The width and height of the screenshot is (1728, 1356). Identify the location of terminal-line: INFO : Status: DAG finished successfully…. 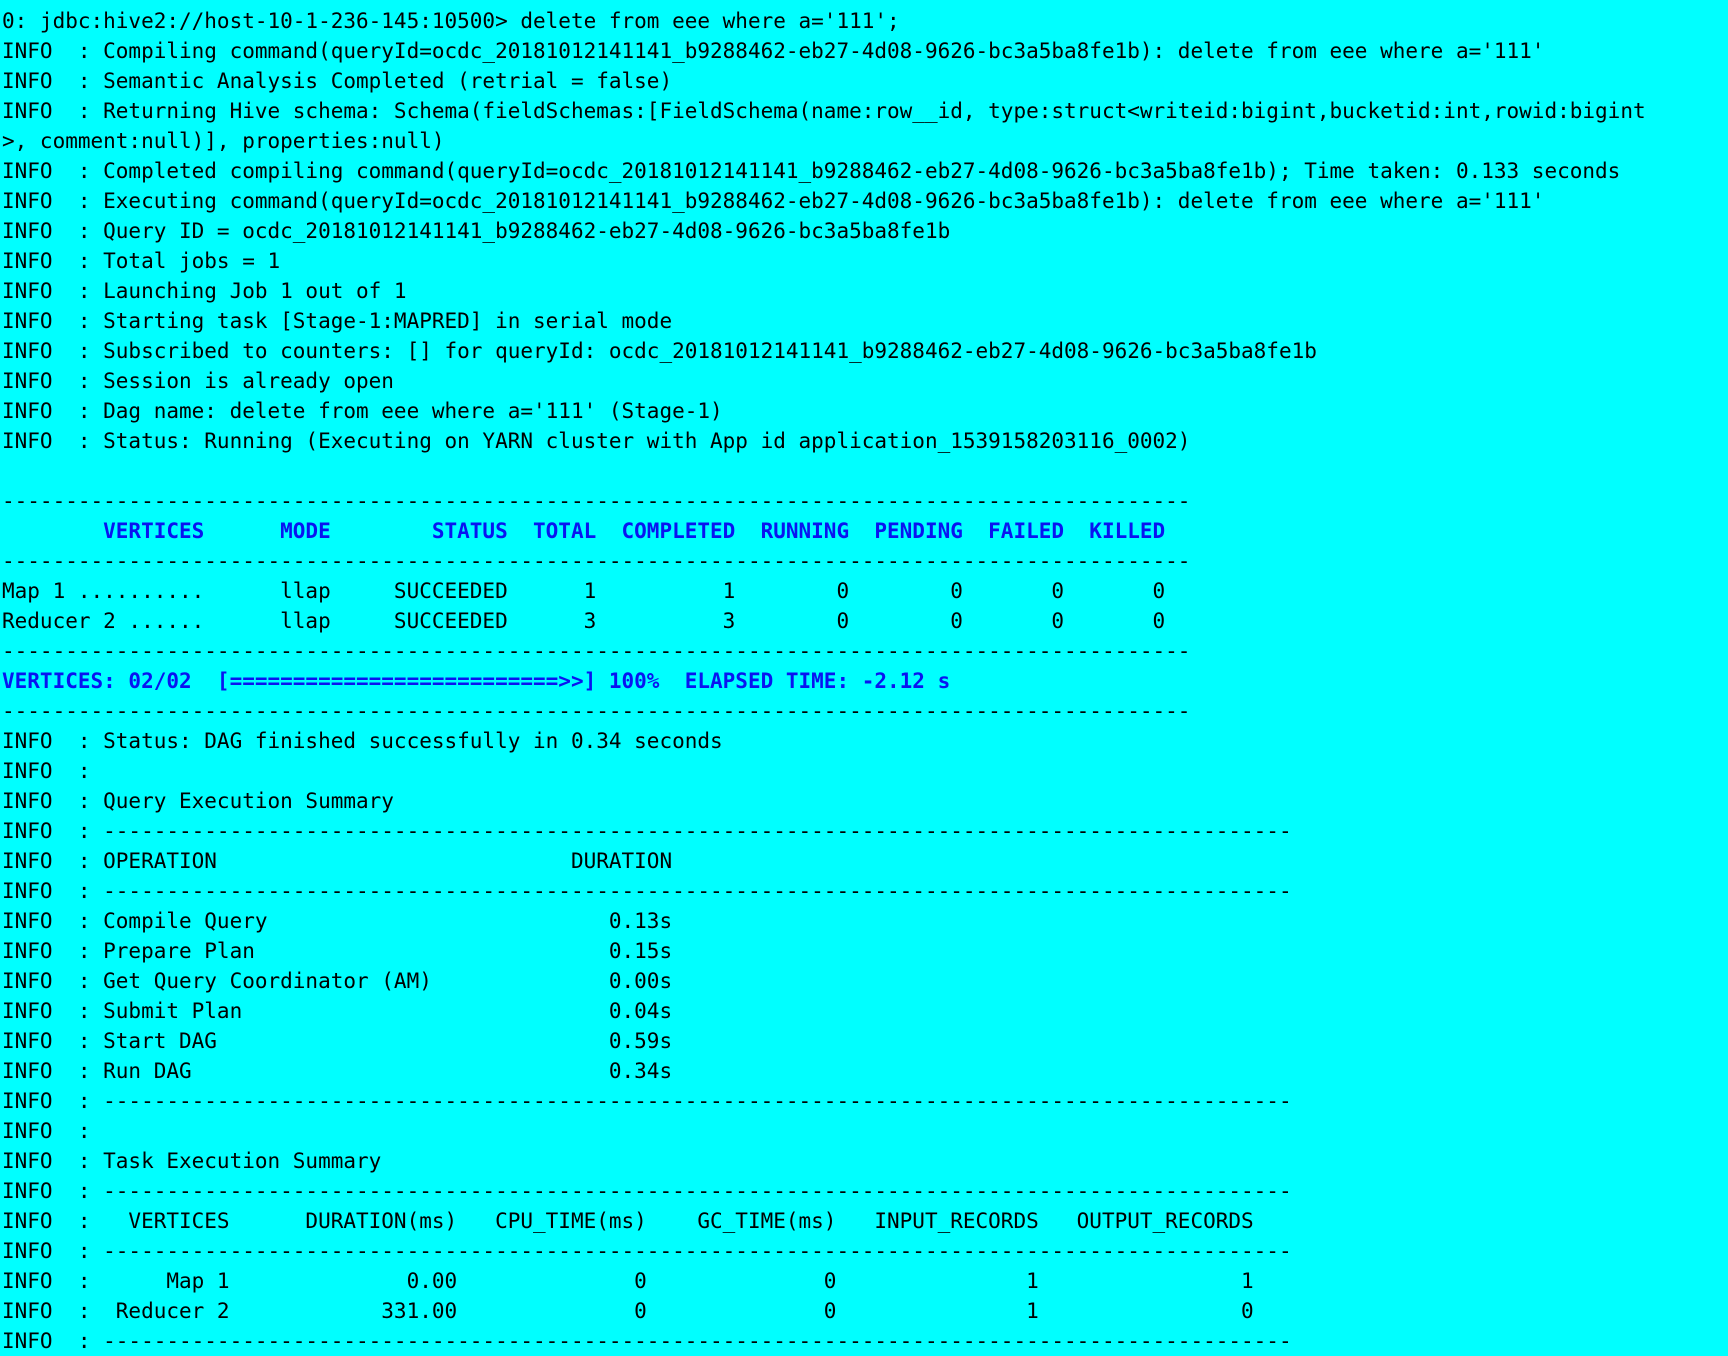
(362, 741).